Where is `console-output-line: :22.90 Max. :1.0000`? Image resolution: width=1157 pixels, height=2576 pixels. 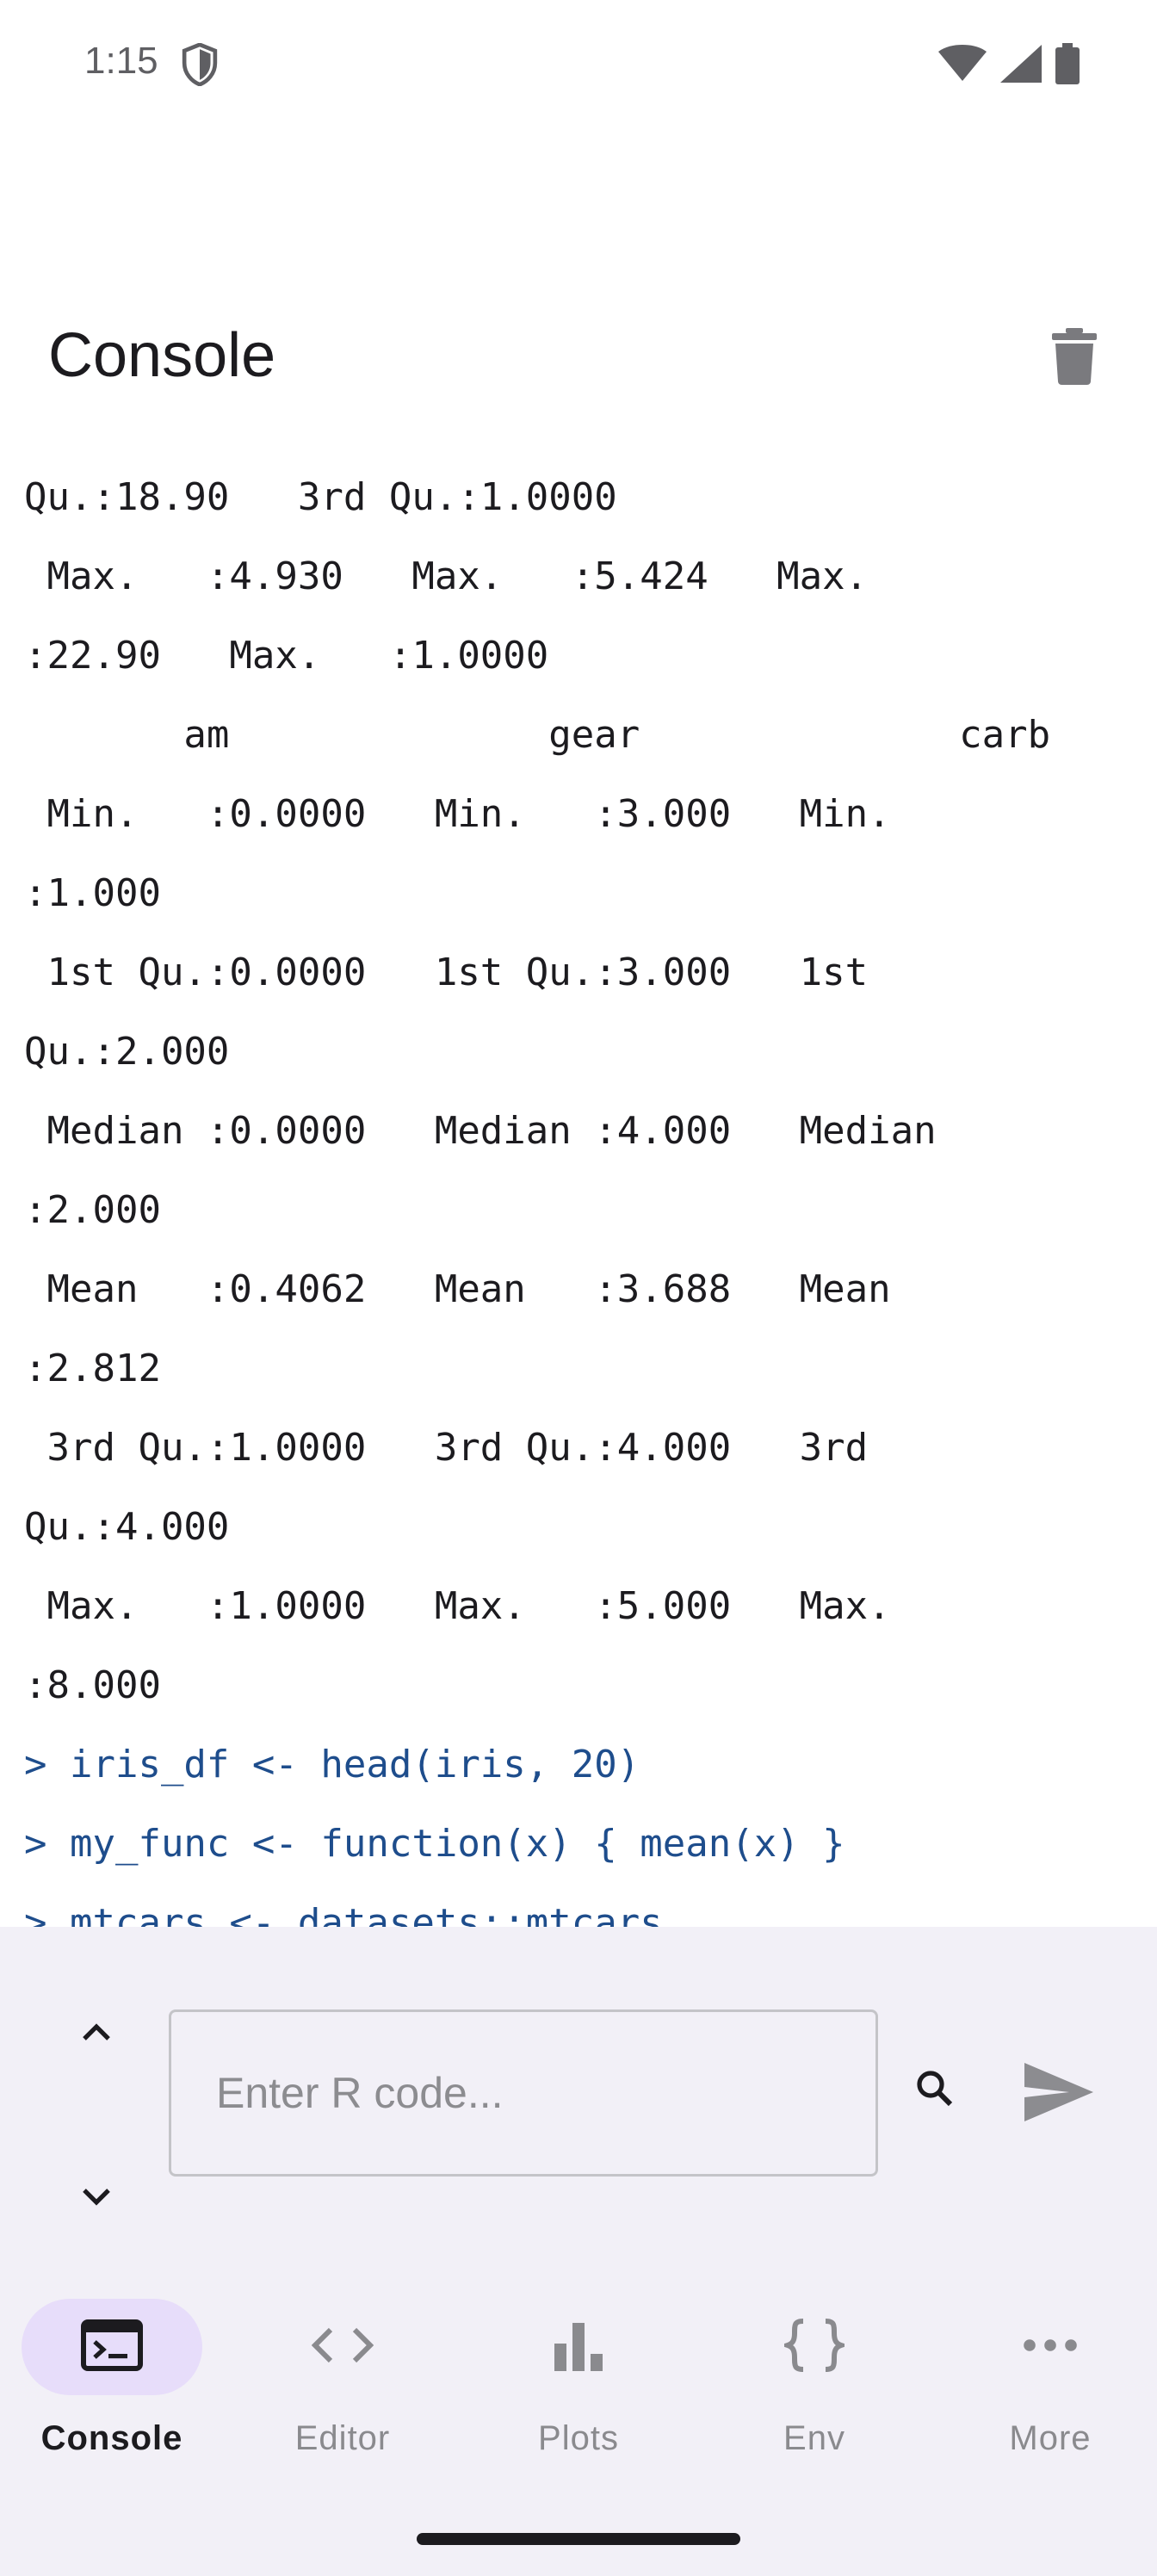
console-output-line: :22.90 Max. :1.0000 is located at coordinates (287, 656).